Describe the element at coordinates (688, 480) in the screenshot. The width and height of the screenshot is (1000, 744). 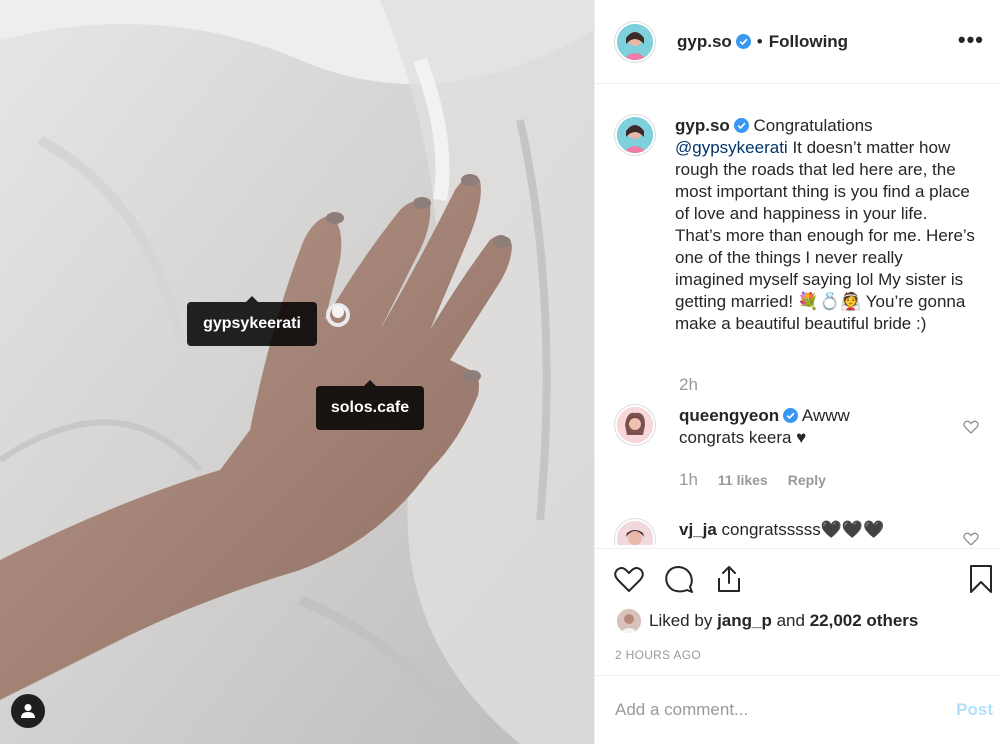
I see `comment-time: 1h` at that location.